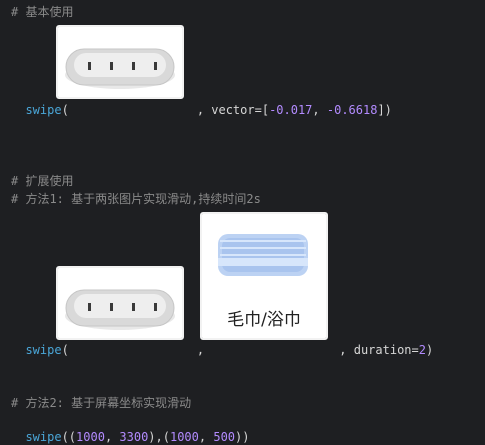  Describe the element at coordinates (69, 437) in the screenshot. I see `open-paren: ((` at that location.